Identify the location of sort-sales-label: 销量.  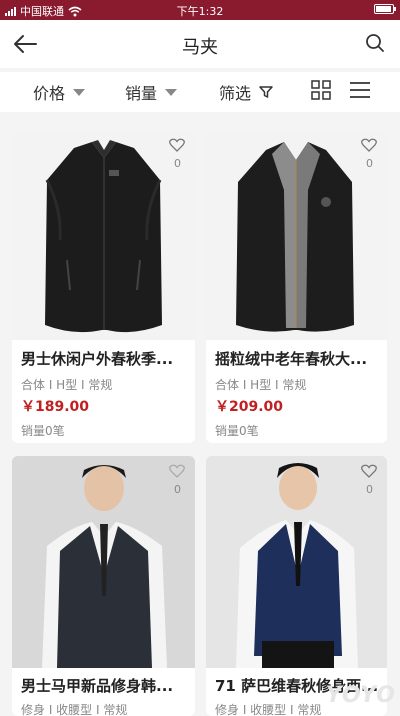
(141, 93).